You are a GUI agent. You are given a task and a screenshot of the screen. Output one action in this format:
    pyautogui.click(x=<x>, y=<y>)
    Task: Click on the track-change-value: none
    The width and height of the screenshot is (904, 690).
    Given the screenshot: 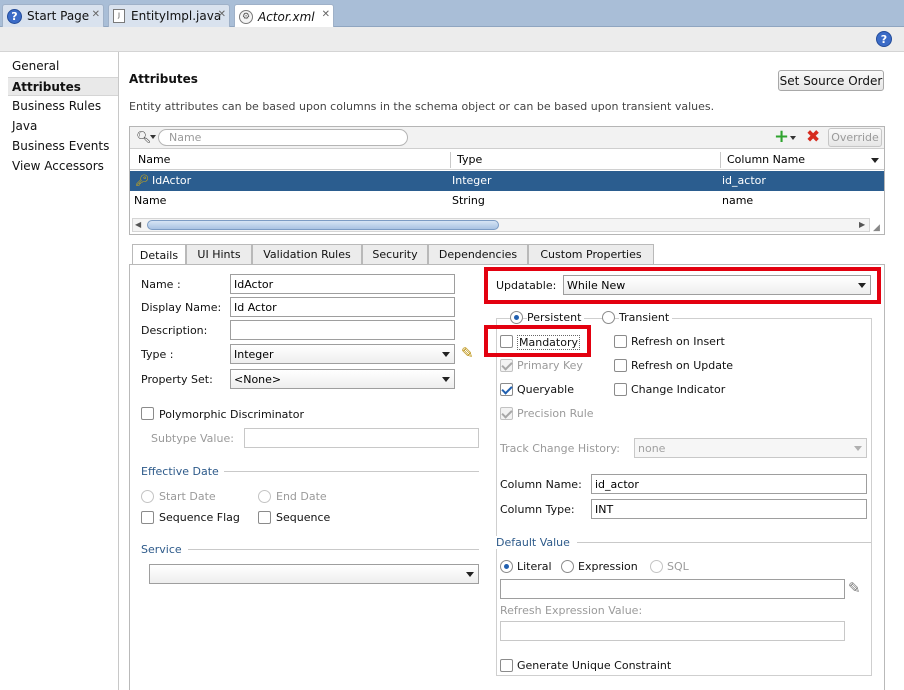 What is the action you would take?
    pyautogui.click(x=652, y=448)
    